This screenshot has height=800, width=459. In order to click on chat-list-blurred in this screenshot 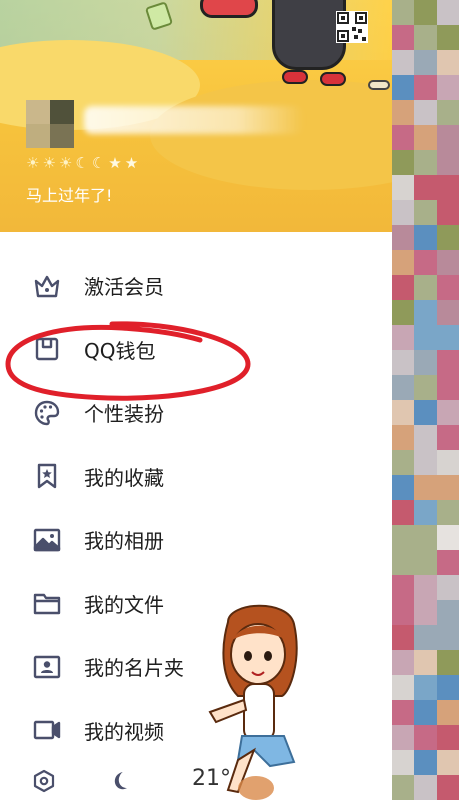, I will do `click(425, 400)`.